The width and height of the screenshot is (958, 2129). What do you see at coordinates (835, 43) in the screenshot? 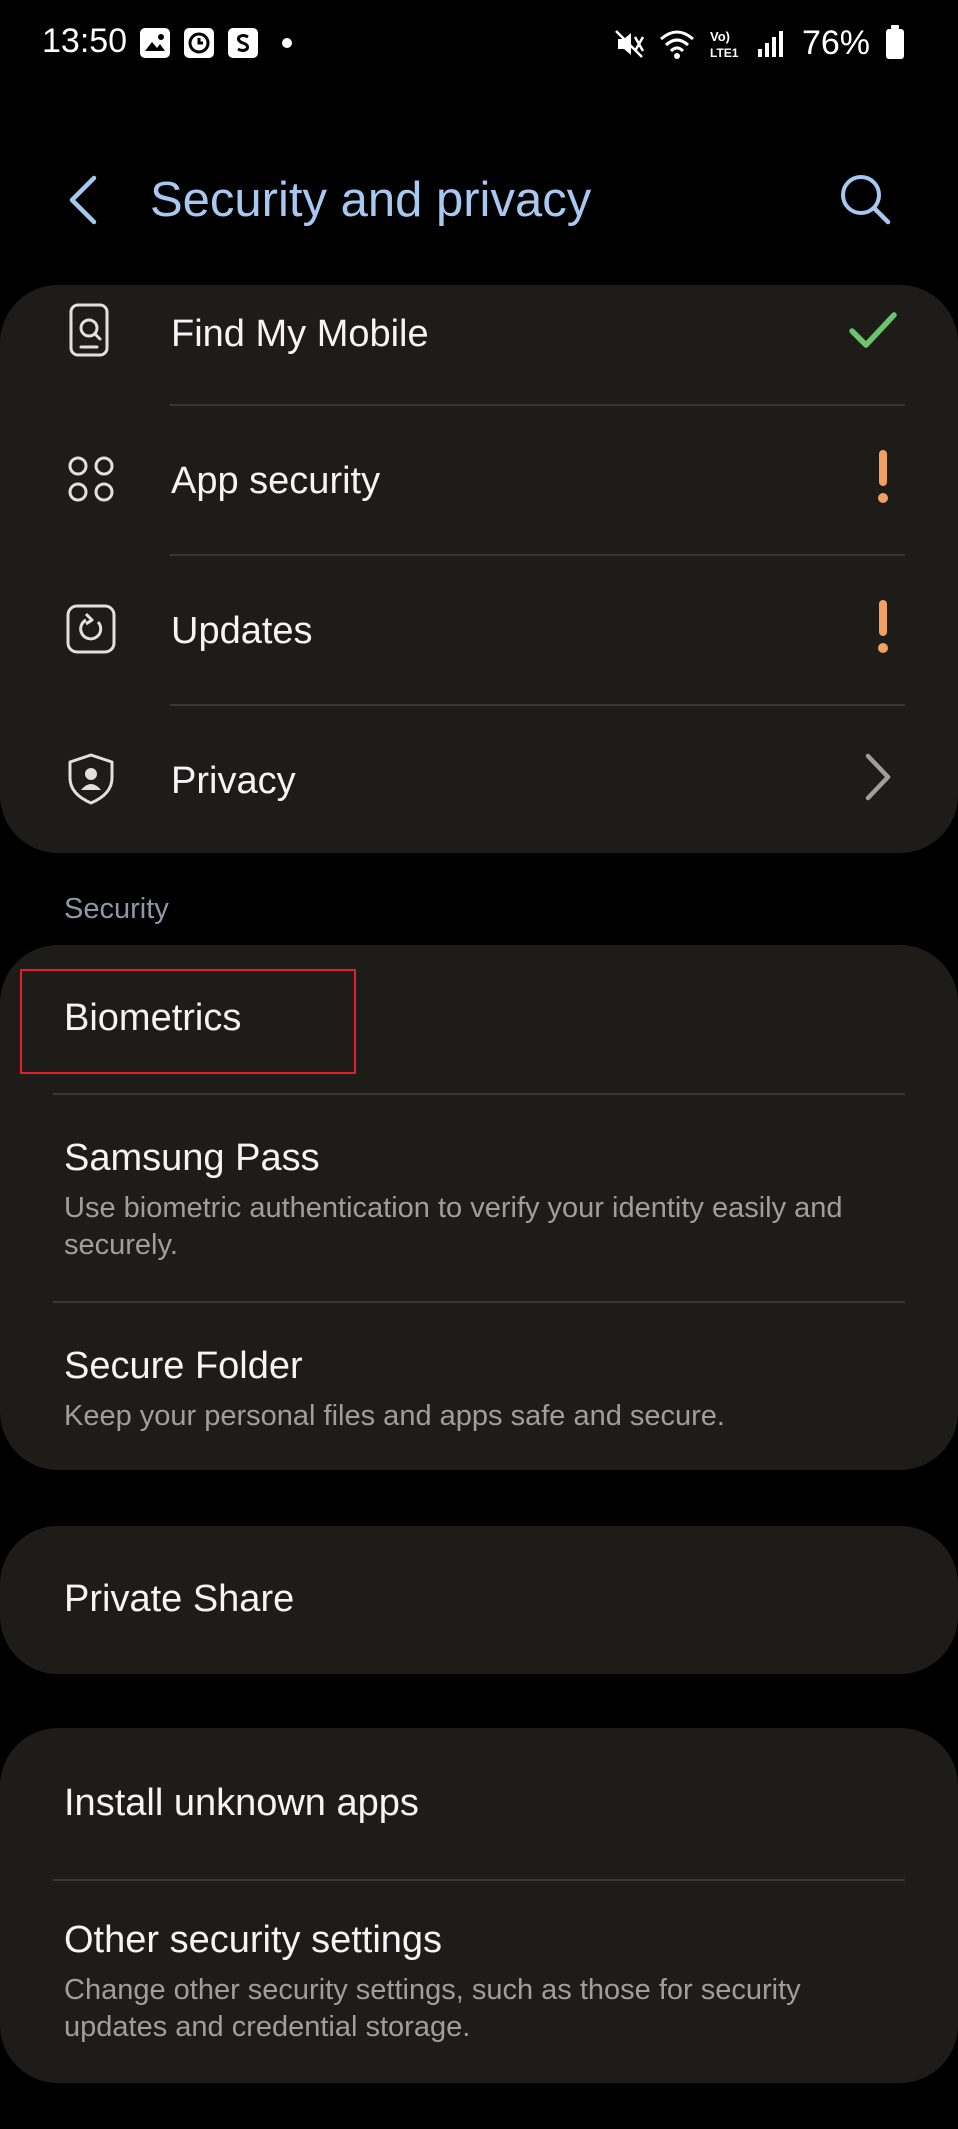
I see `battery-percent: 76%` at bounding box center [835, 43].